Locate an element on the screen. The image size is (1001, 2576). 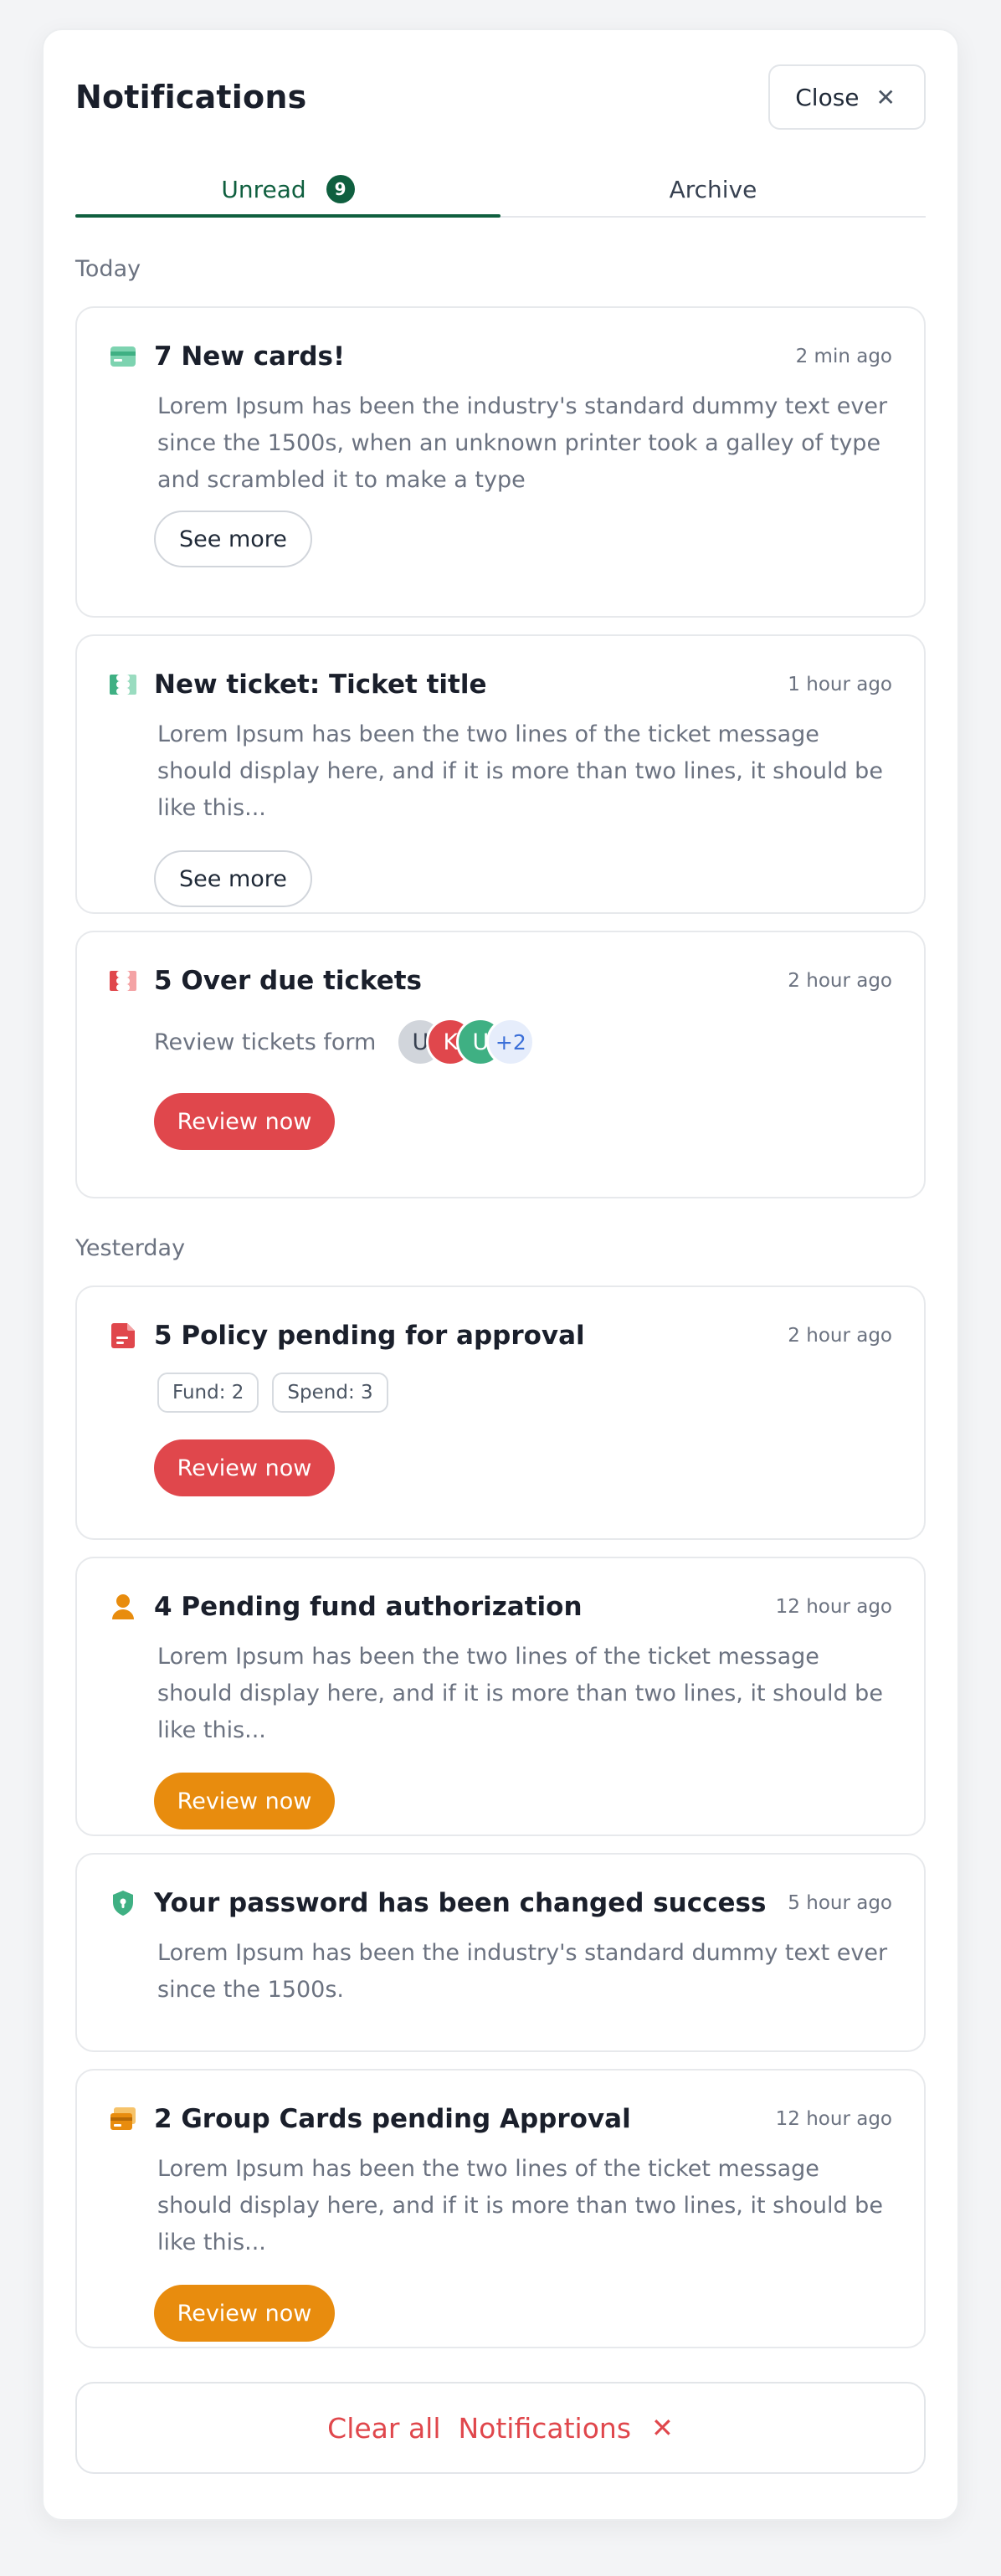
avatar-overflow-count: +2 is located at coordinates (511, 1042).